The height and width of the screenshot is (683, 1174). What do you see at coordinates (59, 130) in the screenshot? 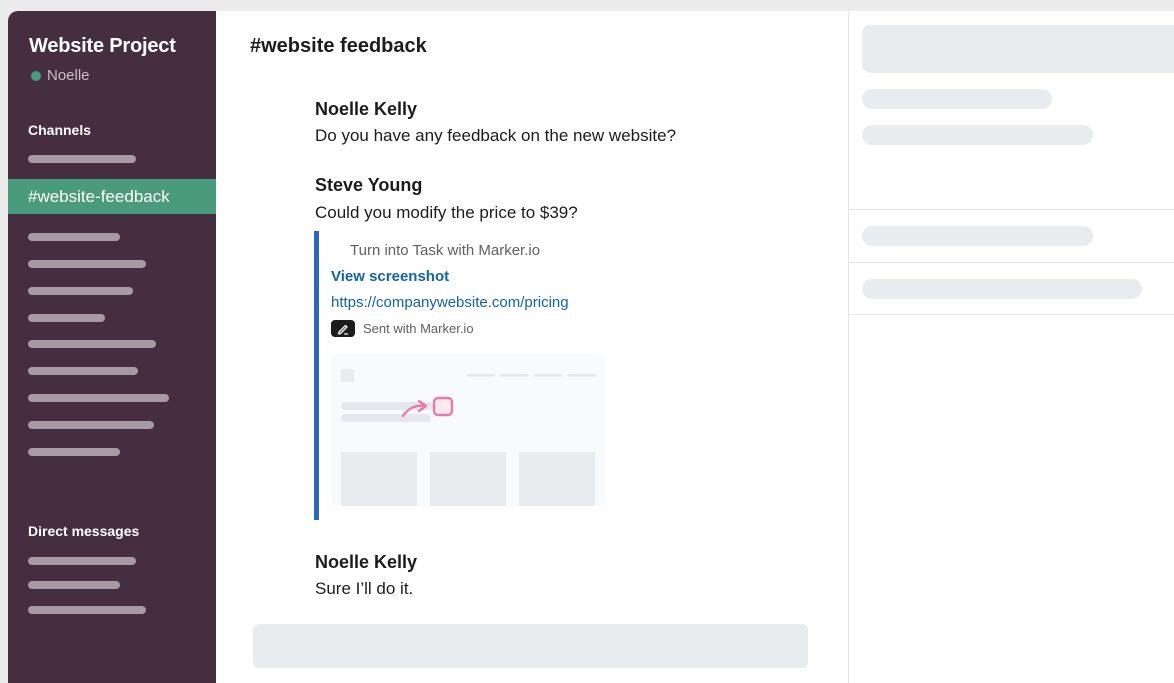
I see `channels-heading: Channels` at bounding box center [59, 130].